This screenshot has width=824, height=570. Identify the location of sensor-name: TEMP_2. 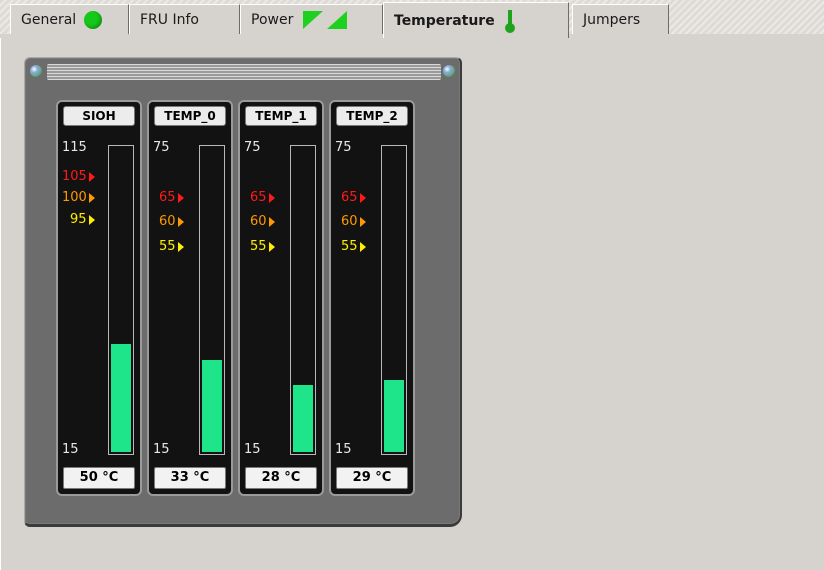
(372, 116).